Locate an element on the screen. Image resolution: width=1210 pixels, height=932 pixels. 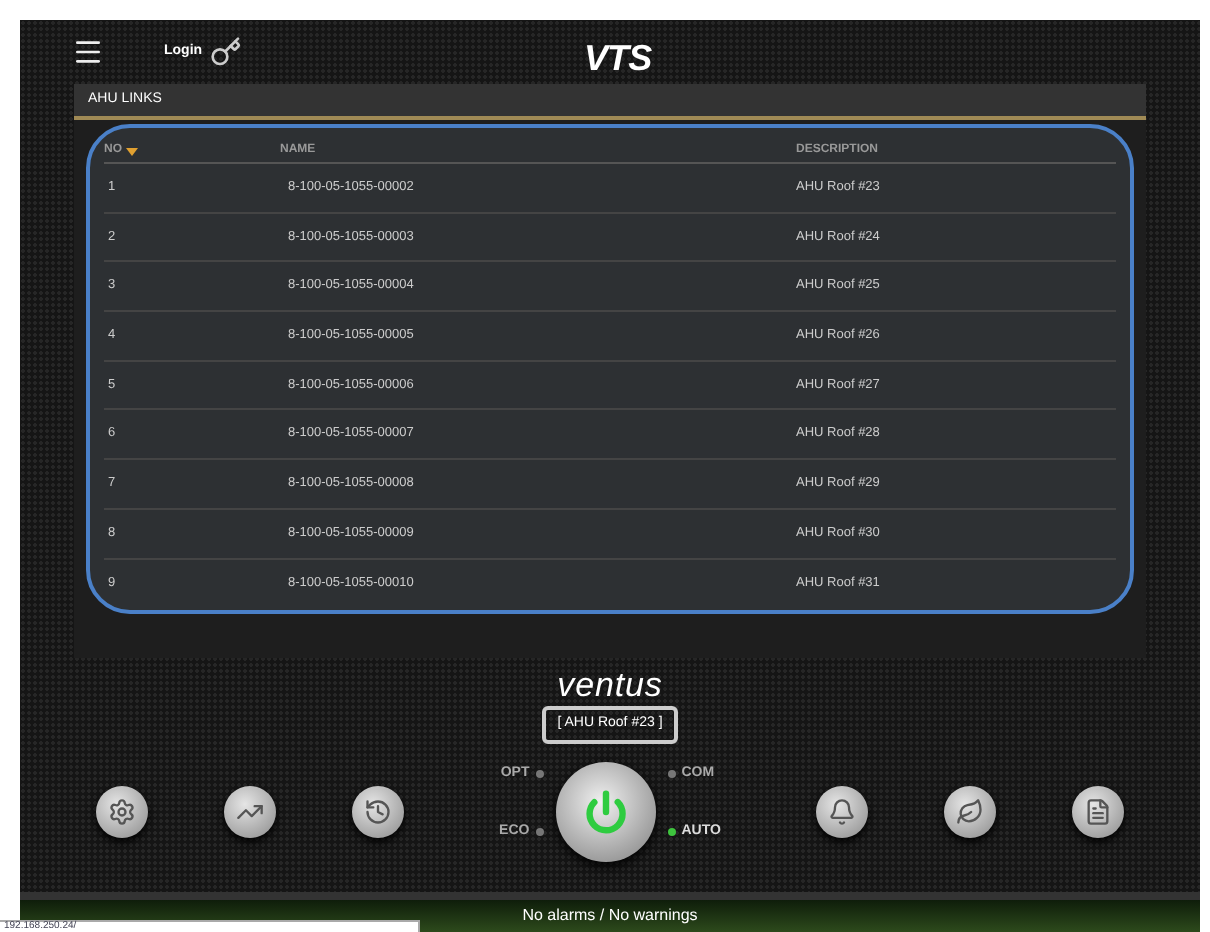
logo: VTS is located at coordinates (618, 59).